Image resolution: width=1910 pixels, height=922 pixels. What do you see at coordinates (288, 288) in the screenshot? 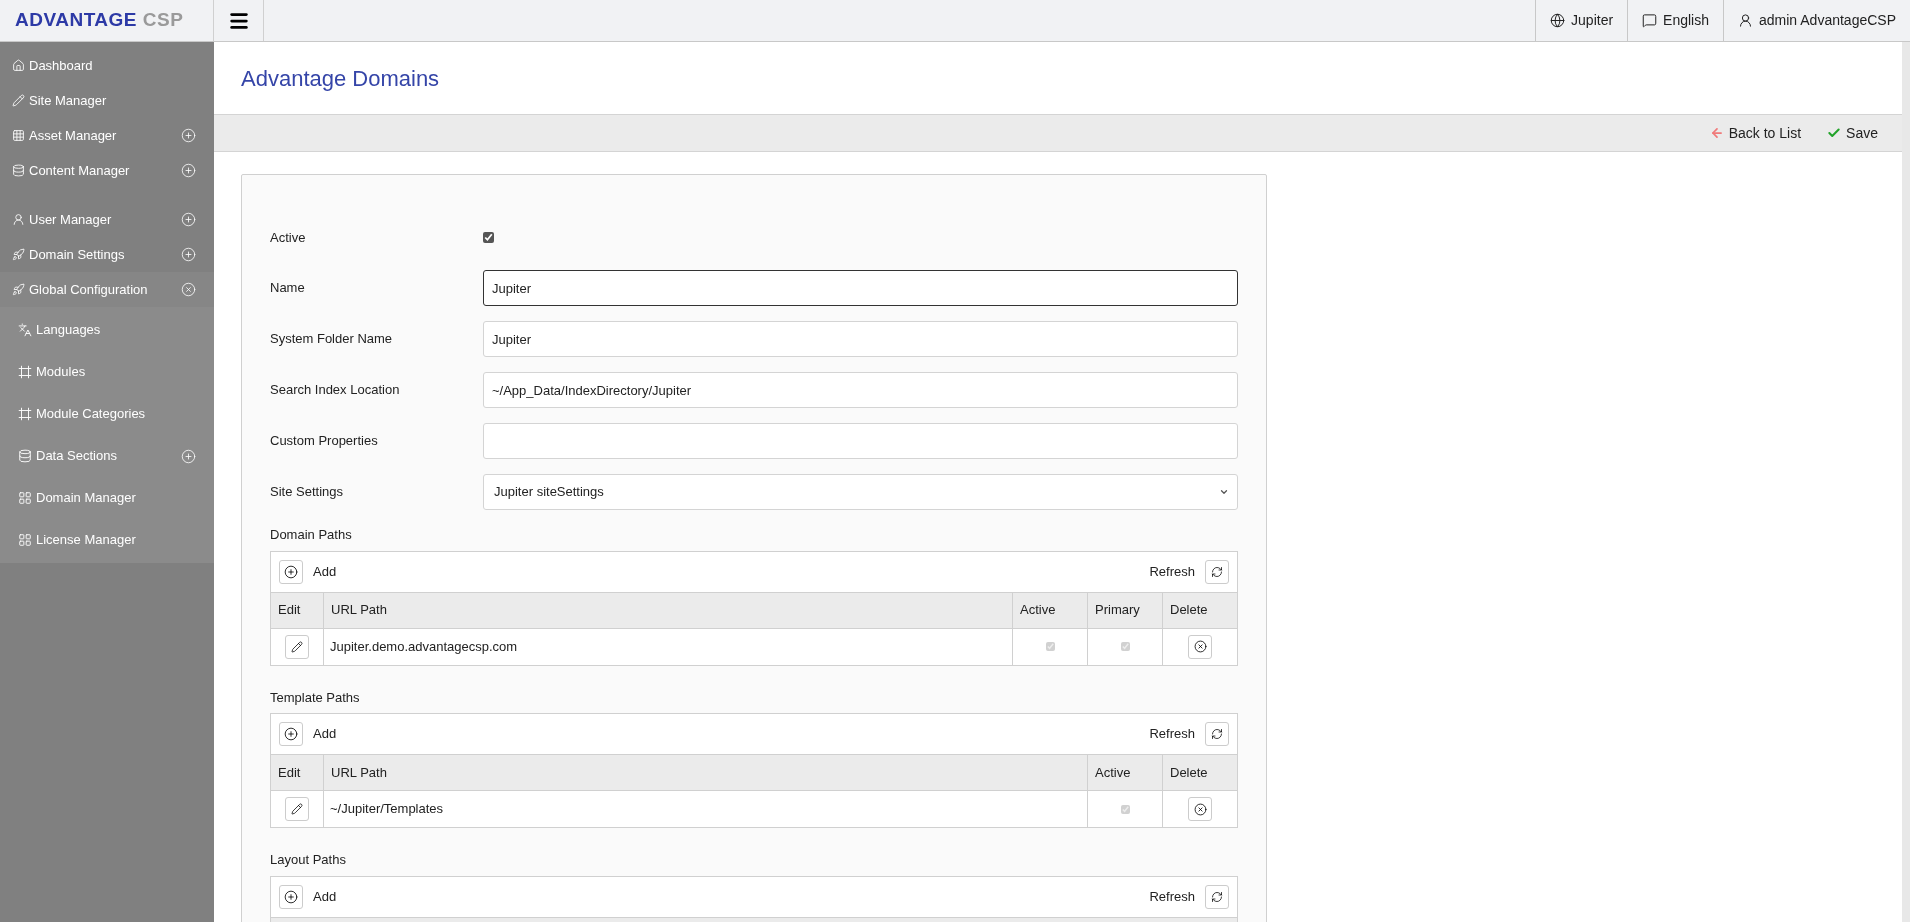
I see `field-label: Name` at bounding box center [288, 288].